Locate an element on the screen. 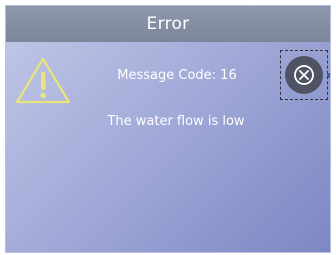  dialog-title: Error is located at coordinates (168, 24).